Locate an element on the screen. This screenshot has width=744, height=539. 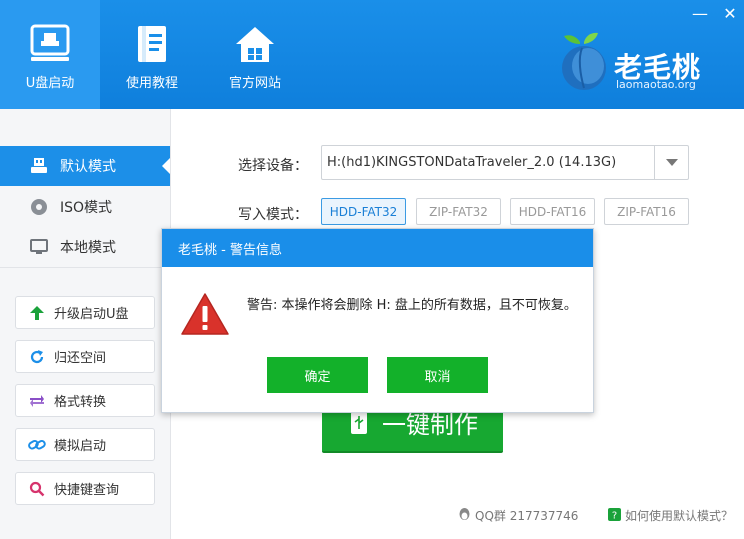
write-mode-zip-fat16: ZIP-FAT16 is located at coordinates (646, 211).